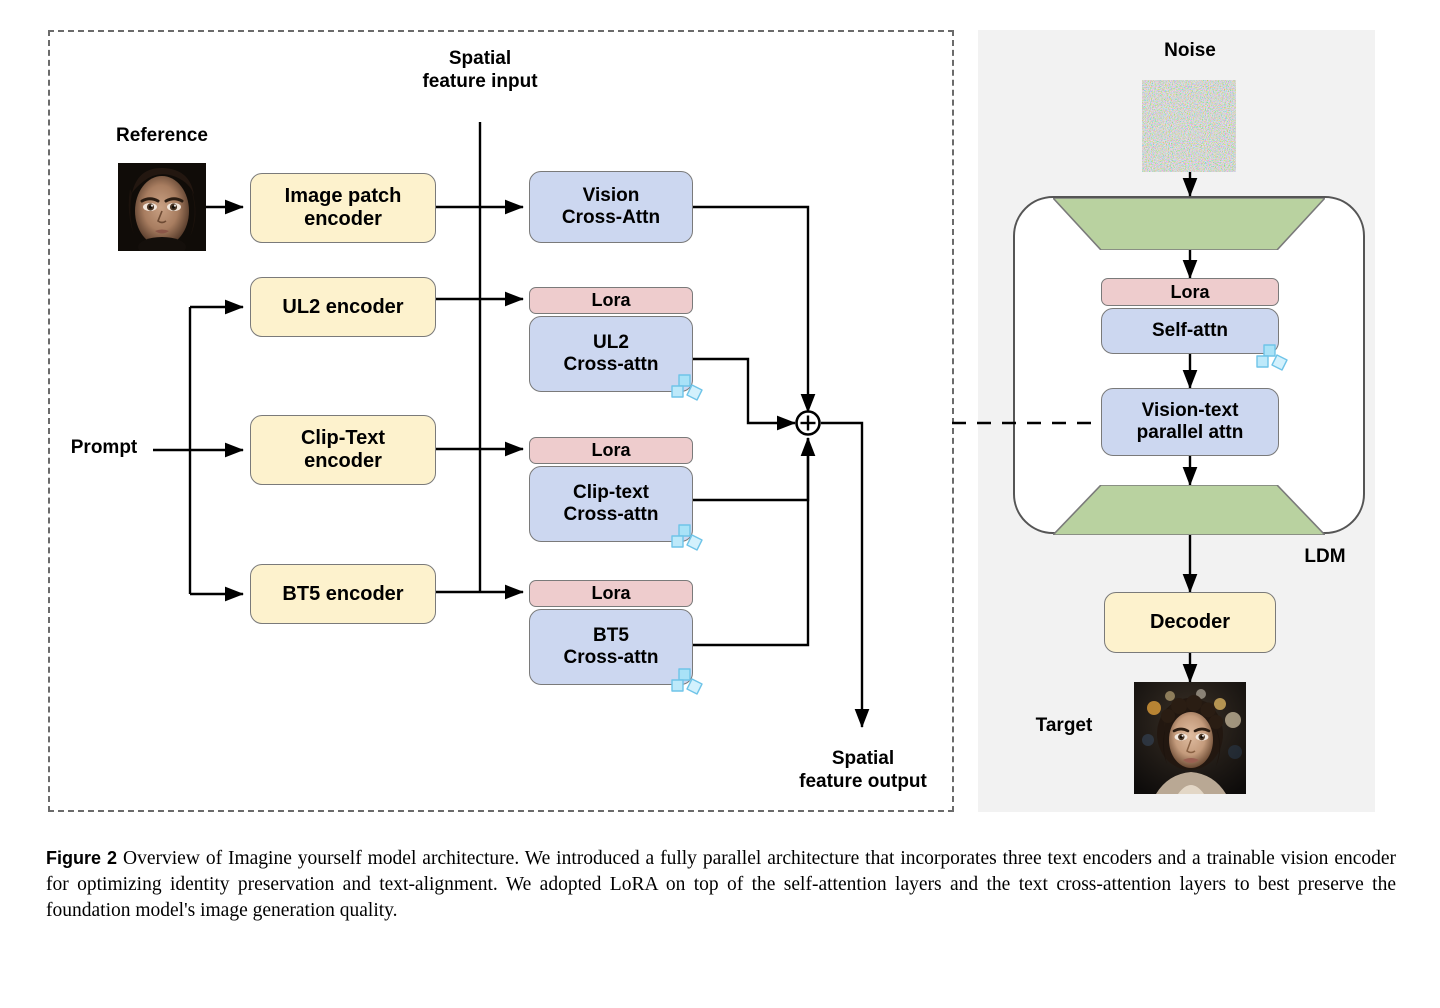 This screenshot has width=1440, height=1008. Describe the element at coordinates (1190, 292) in the screenshot. I see `ldm-lora-block: Lora` at that location.